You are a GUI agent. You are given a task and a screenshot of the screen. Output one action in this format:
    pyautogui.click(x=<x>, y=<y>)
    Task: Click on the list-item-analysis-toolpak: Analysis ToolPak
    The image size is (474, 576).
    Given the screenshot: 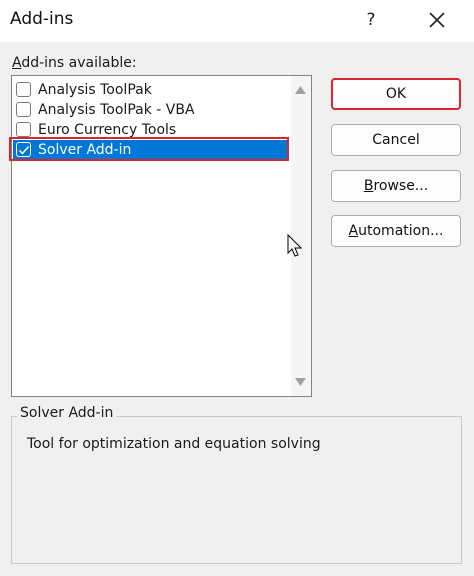 What is the action you would take?
    pyautogui.click(x=151, y=90)
    